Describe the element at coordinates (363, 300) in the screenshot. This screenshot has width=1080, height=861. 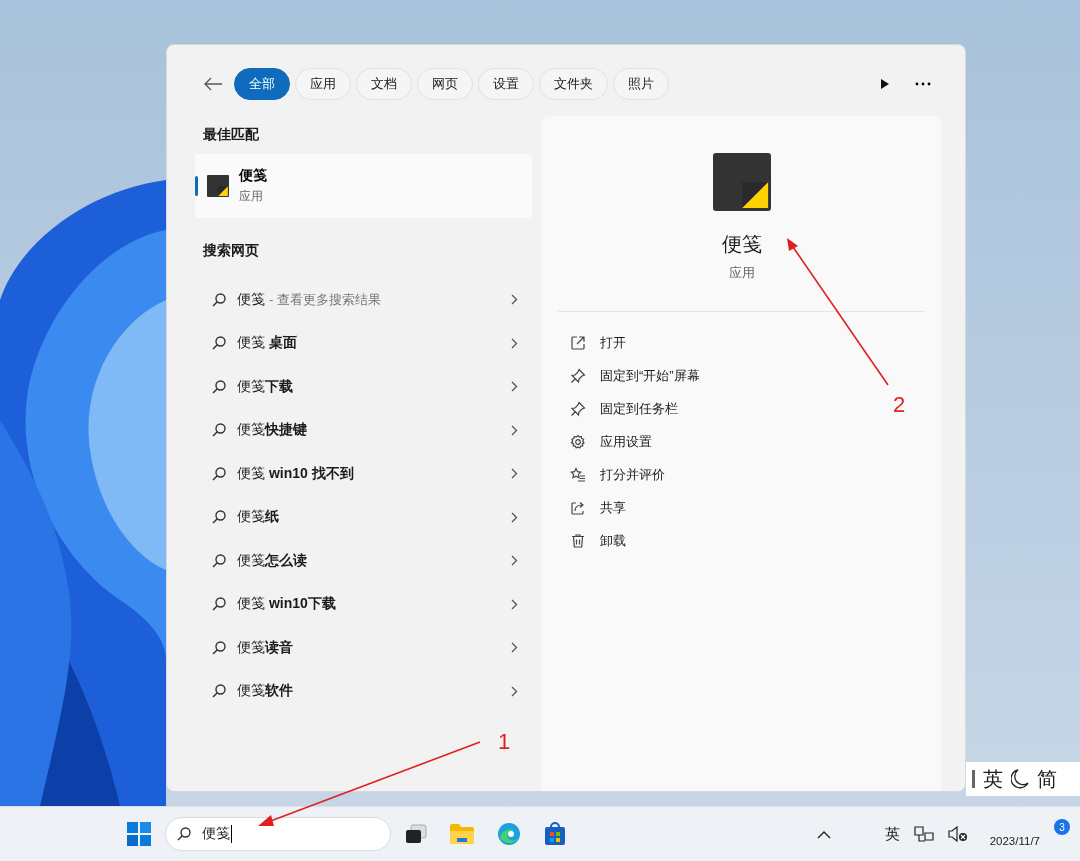
I see `web-suggestion: 便笺 - 查看更多搜索结果` at that location.